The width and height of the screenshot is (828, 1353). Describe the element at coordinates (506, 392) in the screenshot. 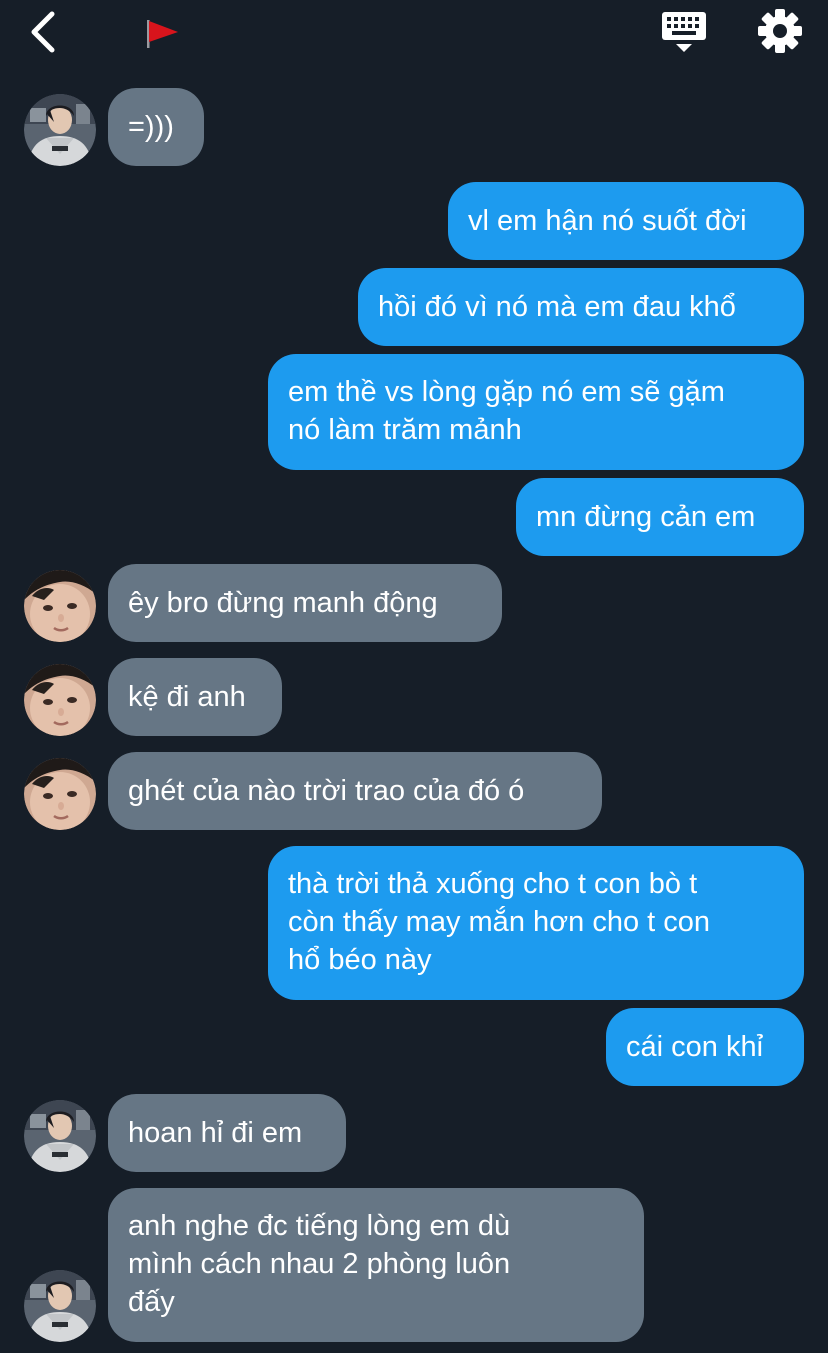

I see `message-text-line: em thề vs lòng gặp nó em sẽ gặm` at that location.